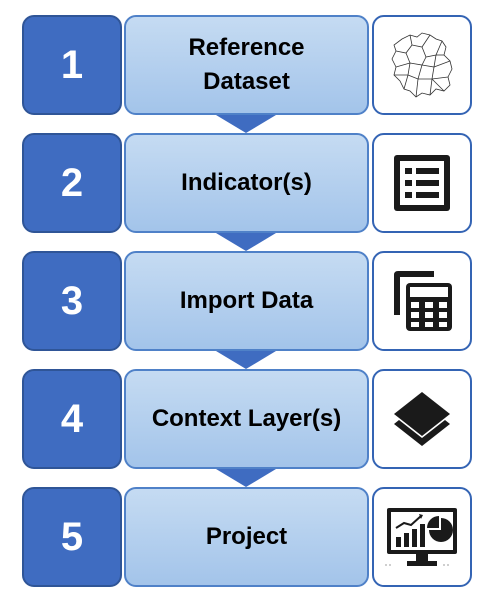 Image resolution: width=498 pixels, height=616 pixels. I want to click on step-label-box: Project, so click(246, 537).